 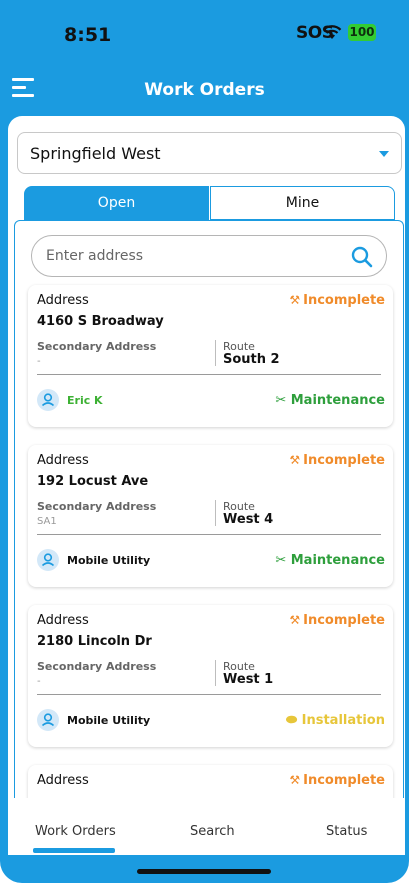 What do you see at coordinates (95, 153) in the screenshot?
I see `location-select-value: Springfield West` at bounding box center [95, 153].